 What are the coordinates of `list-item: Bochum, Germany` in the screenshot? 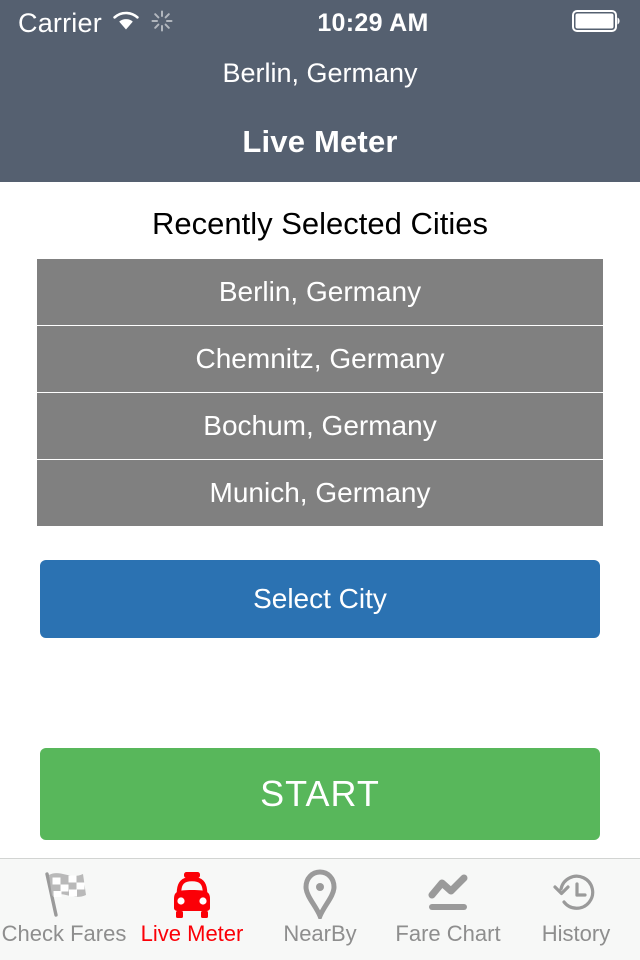 It's located at (320, 426).